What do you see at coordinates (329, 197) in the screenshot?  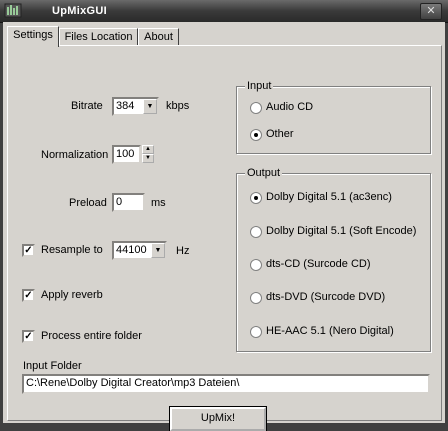 I see `radio-dd51-ac3enc-label: Dolby Digital 5.1 (ac3enc)` at bounding box center [329, 197].